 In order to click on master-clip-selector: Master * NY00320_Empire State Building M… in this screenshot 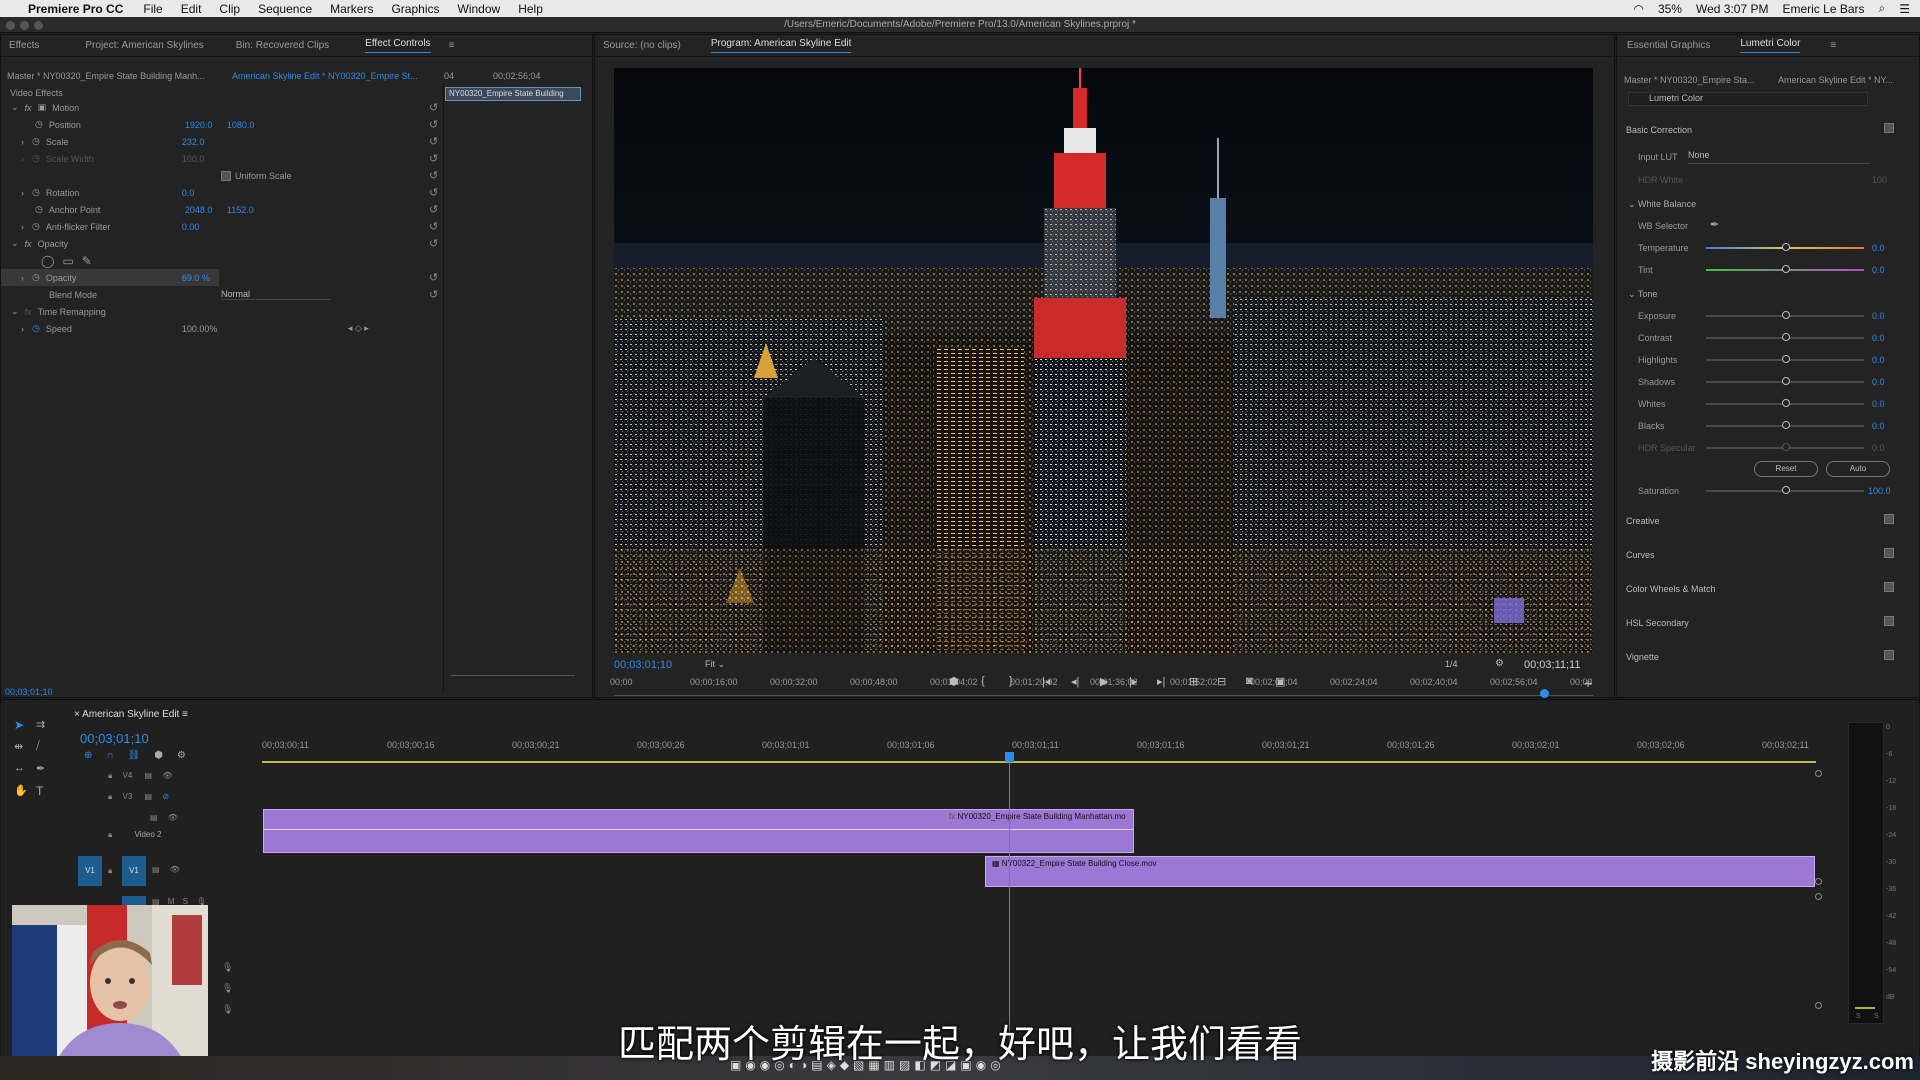, I will do `click(106, 76)`.